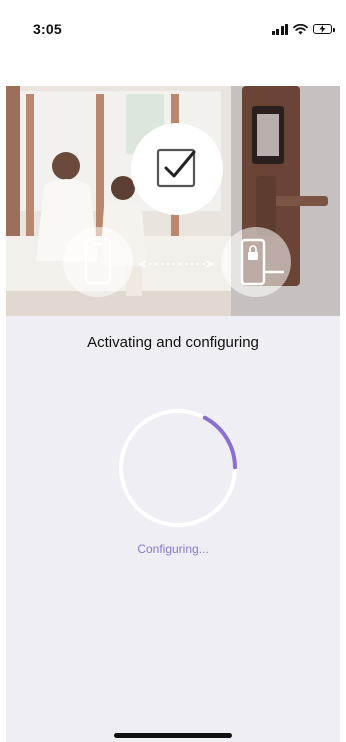 The height and width of the screenshot is (742, 346). I want to click on battery-charging-icon, so click(324, 29).